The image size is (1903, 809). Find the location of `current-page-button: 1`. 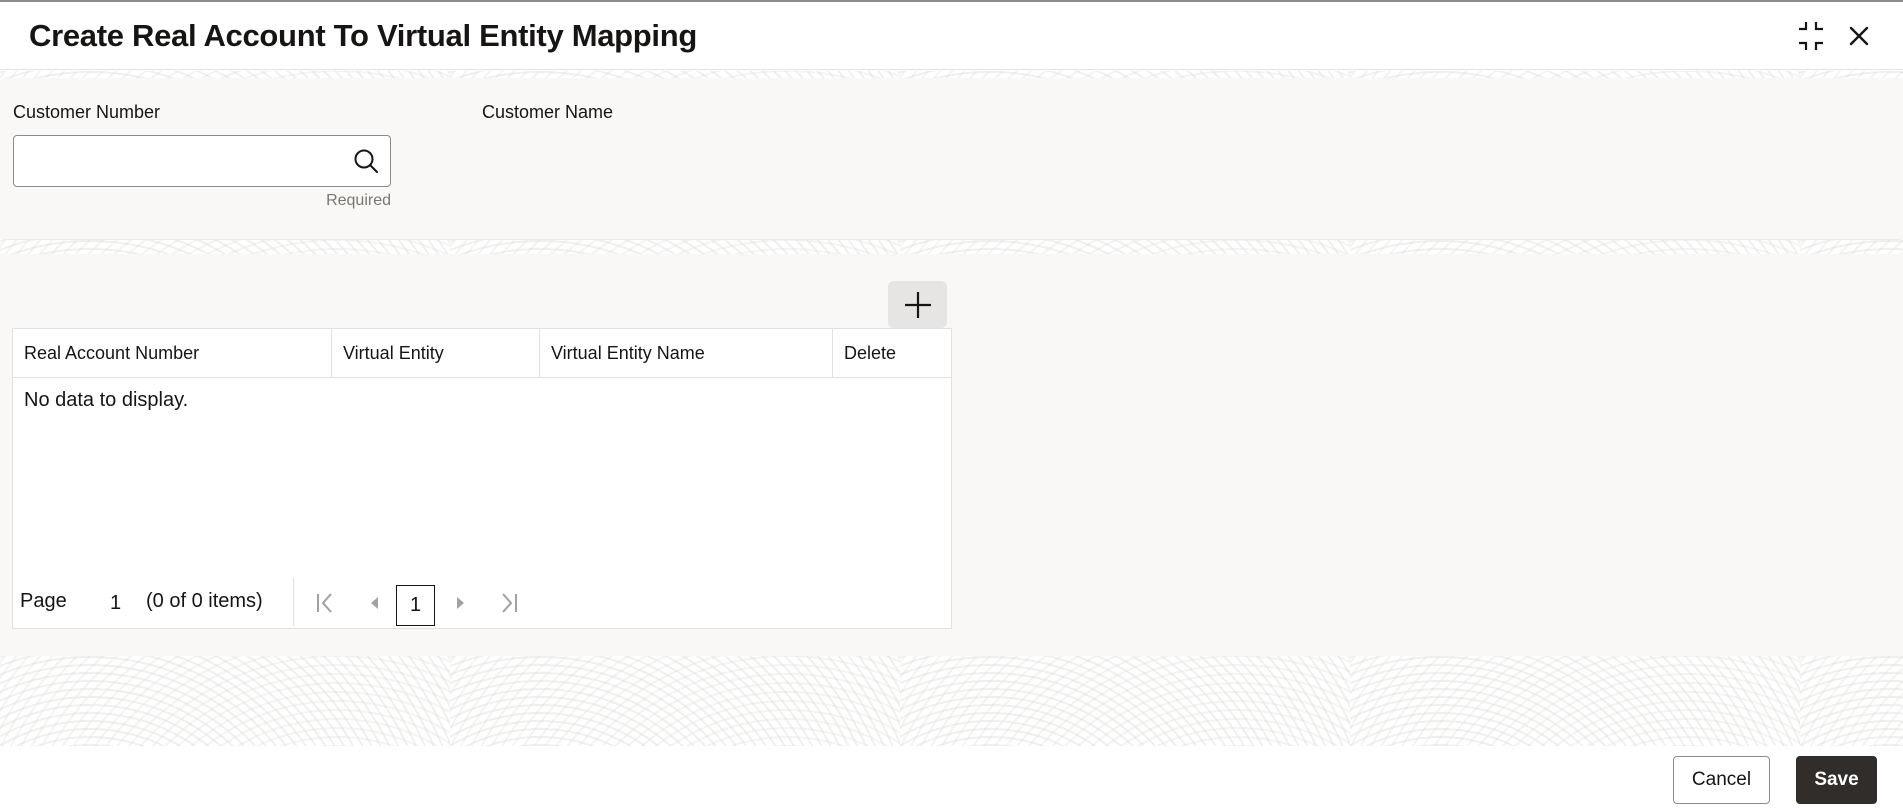

current-page-button: 1 is located at coordinates (415, 605).